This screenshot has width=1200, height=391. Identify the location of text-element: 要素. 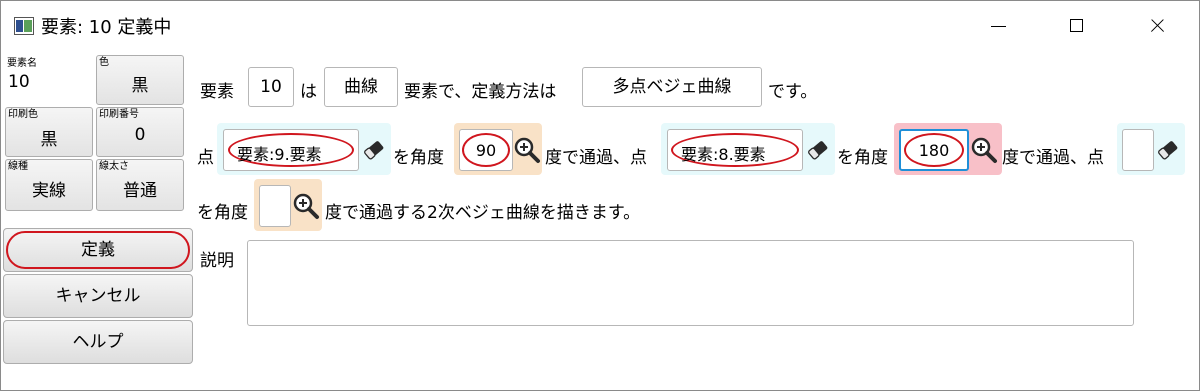
(217, 92).